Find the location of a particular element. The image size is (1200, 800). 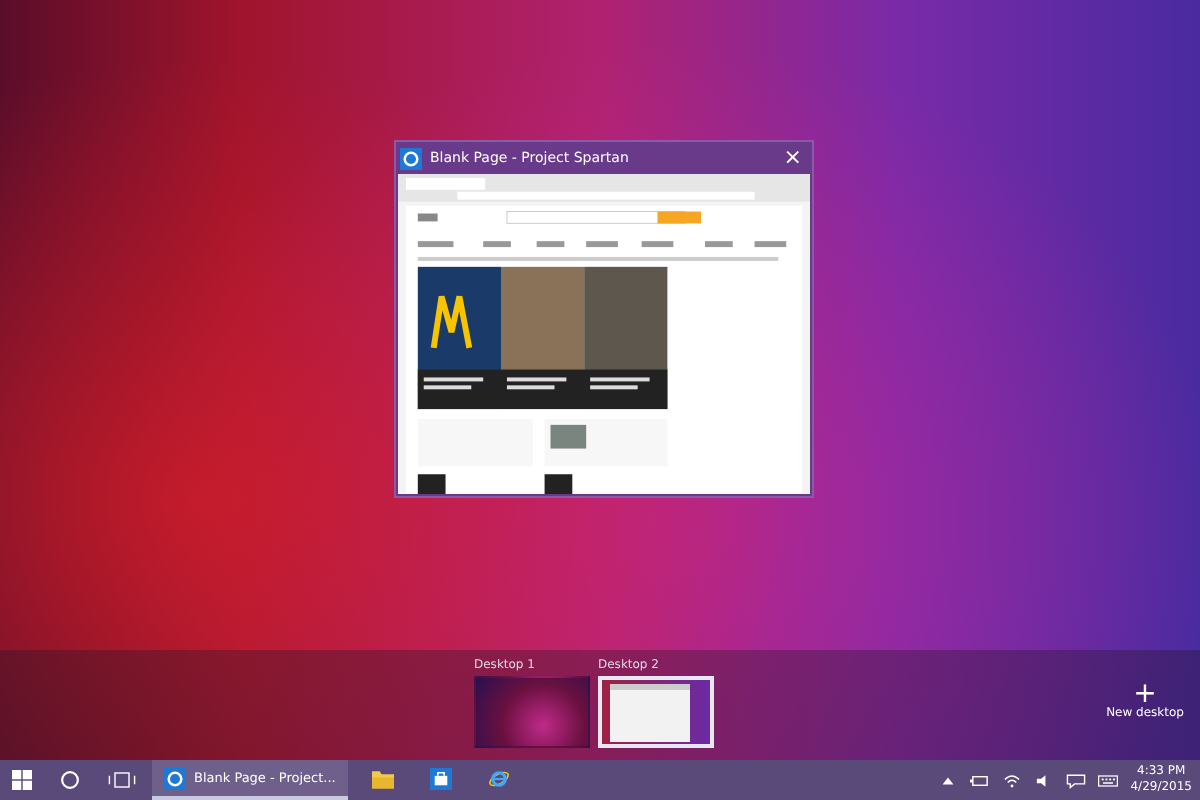

circle-icon is located at coordinates (70, 780).